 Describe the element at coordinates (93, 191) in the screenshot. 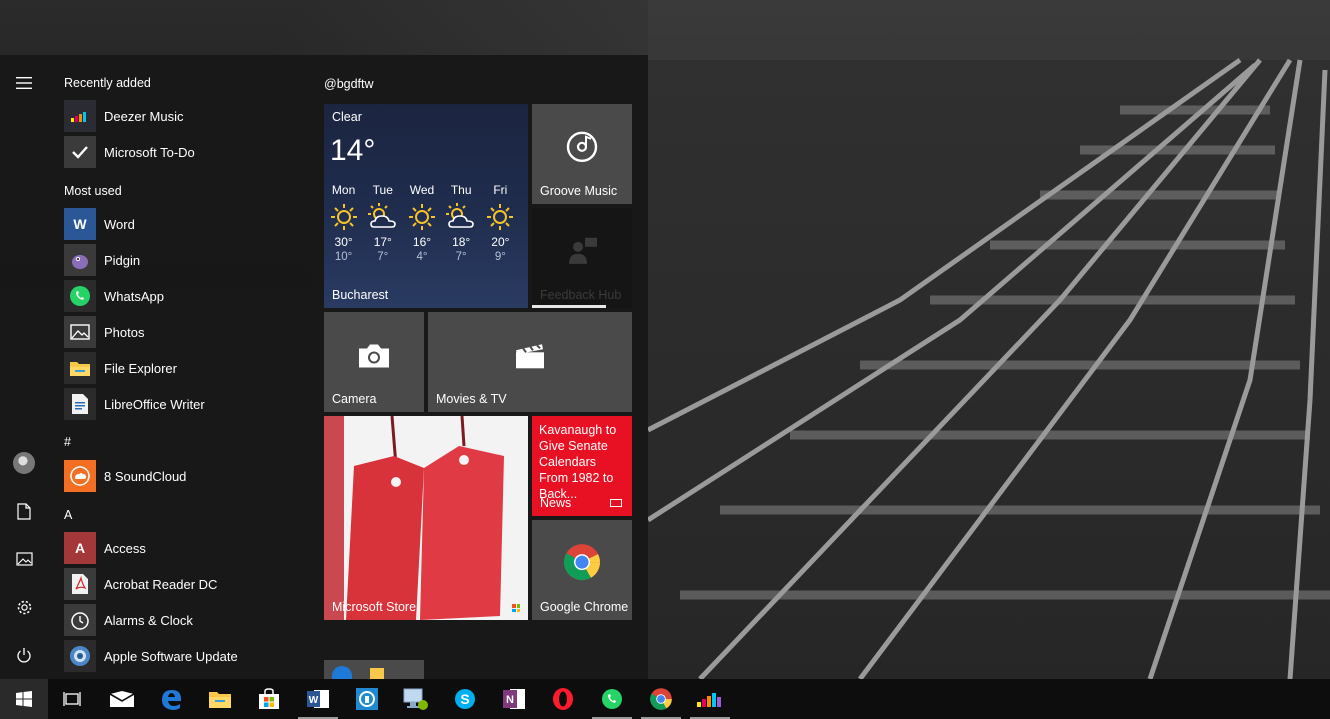

I see `most-used-header: Most used` at that location.